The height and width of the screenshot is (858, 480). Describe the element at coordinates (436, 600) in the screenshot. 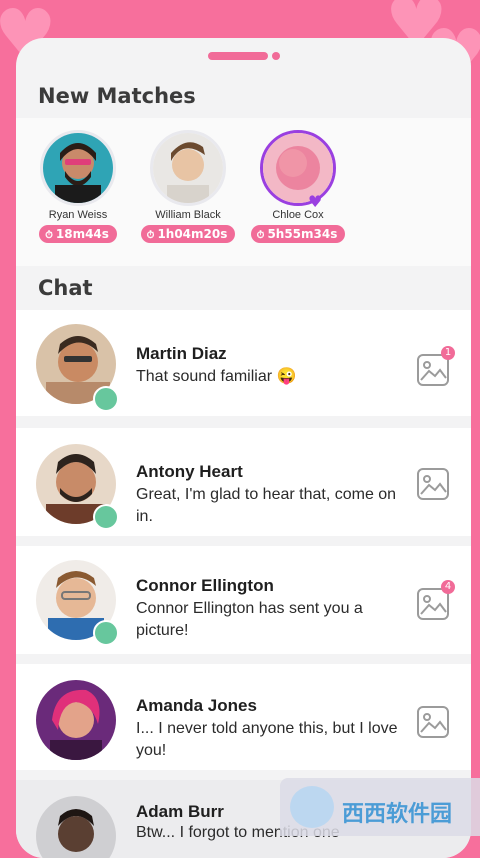

I see `image-icon: 4` at that location.